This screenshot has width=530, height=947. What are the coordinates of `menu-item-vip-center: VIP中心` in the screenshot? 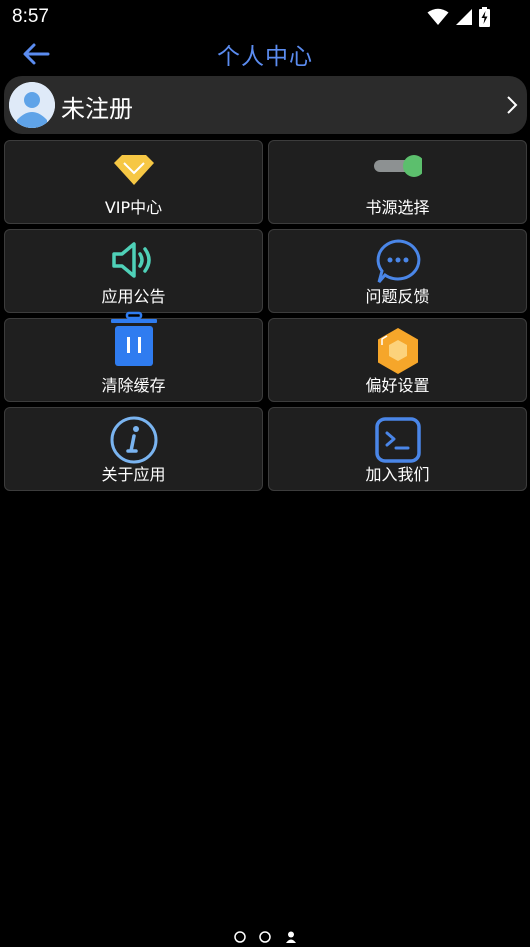 It's located at (133, 182).